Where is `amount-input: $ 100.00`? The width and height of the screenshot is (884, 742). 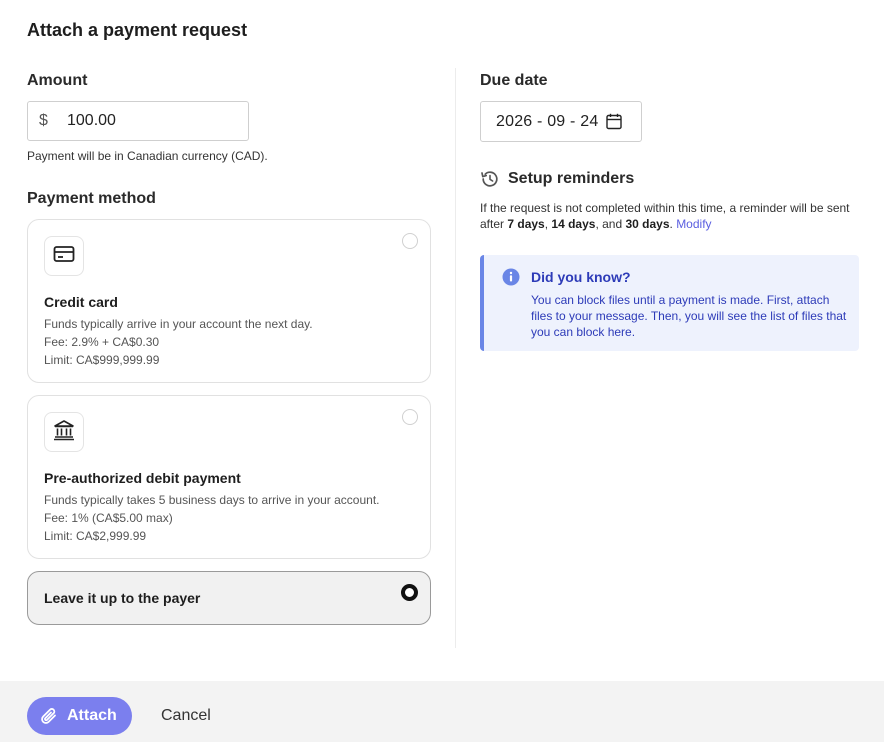
amount-input: $ 100.00 is located at coordinates (138, 121).